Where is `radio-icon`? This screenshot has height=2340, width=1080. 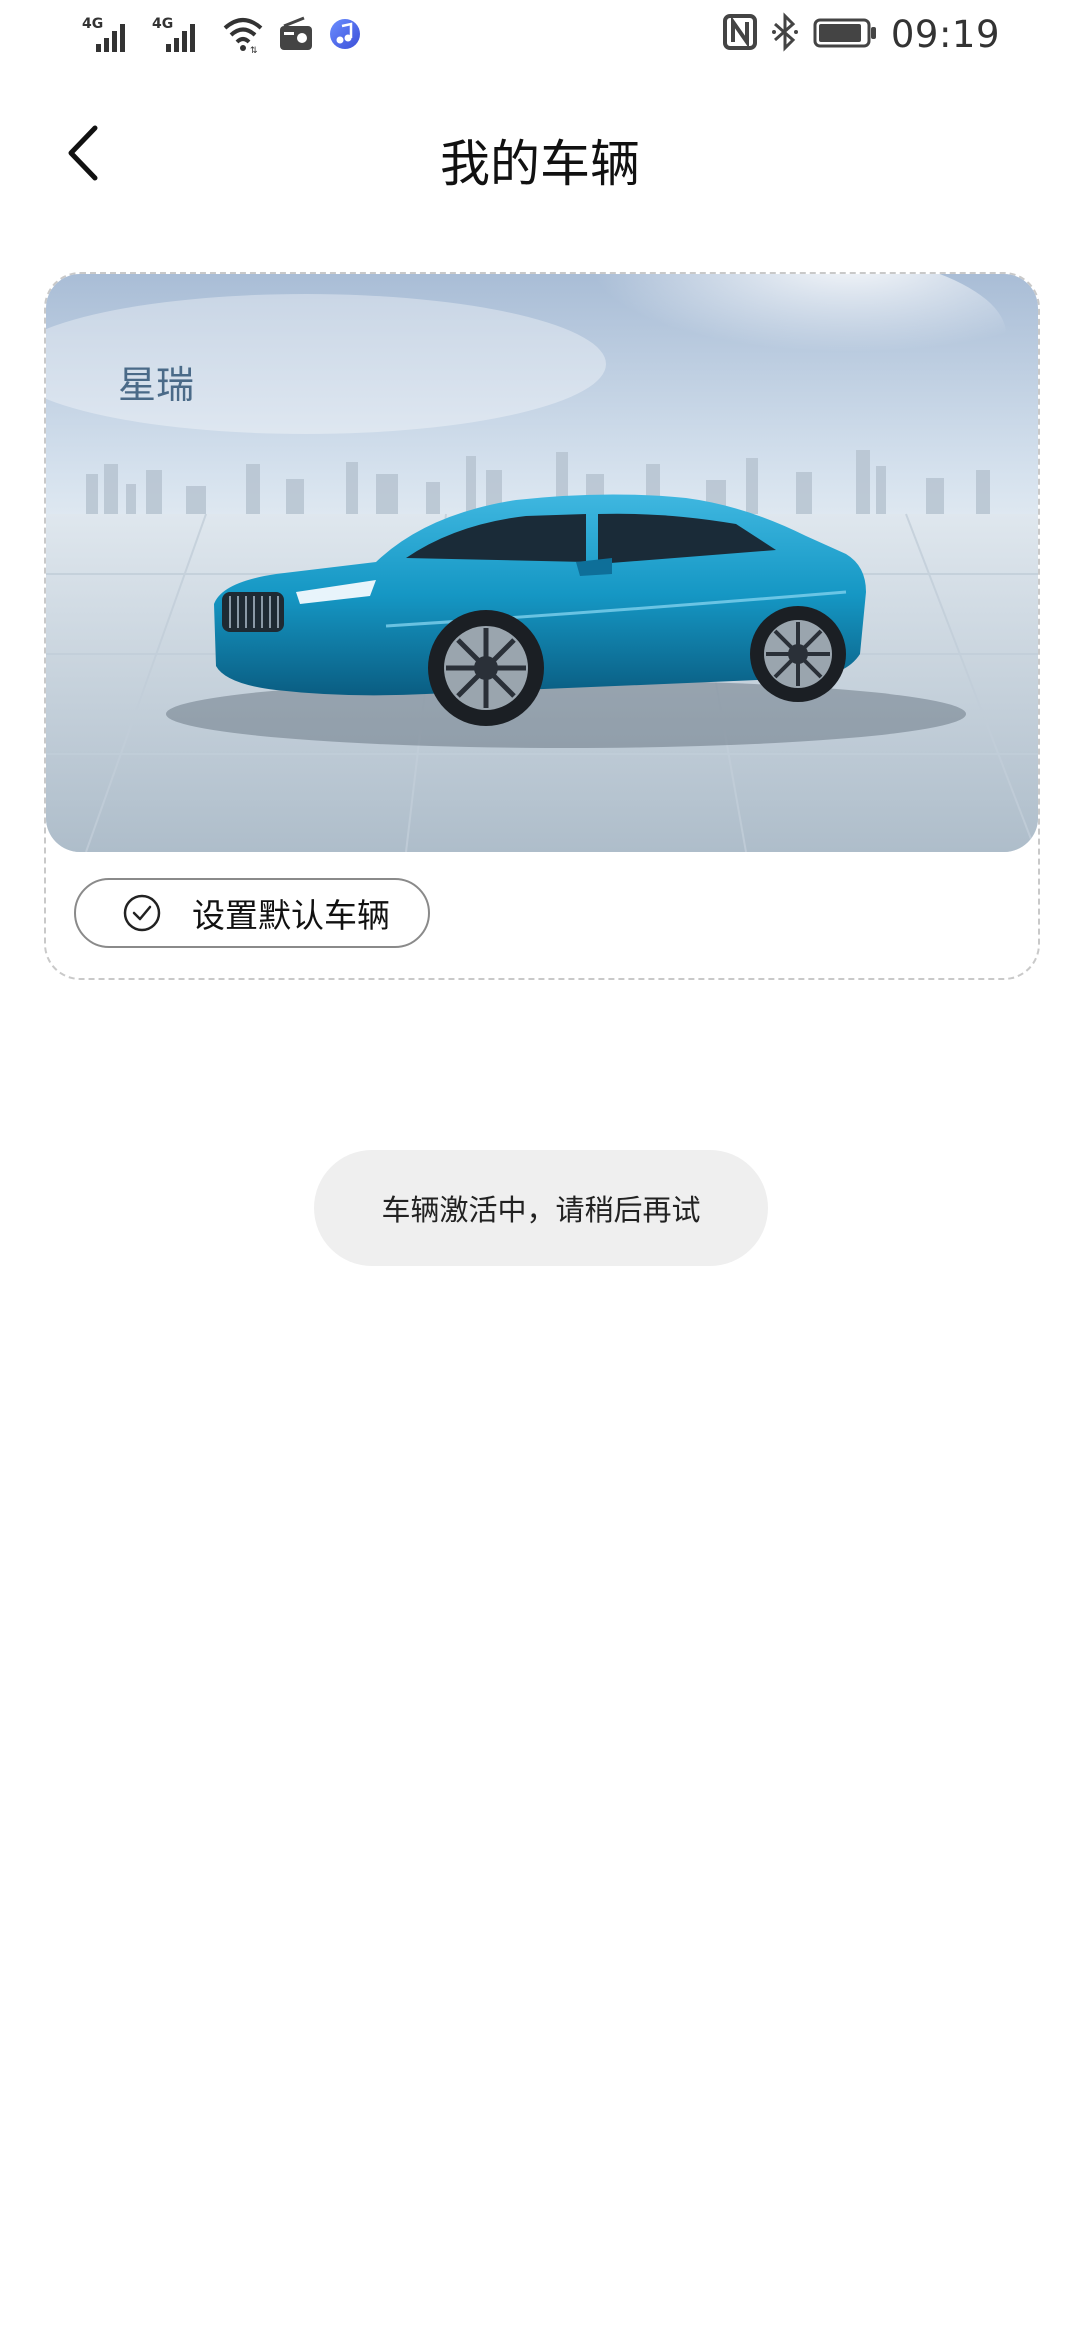
radio-icon is located at coordinates (296, 36).